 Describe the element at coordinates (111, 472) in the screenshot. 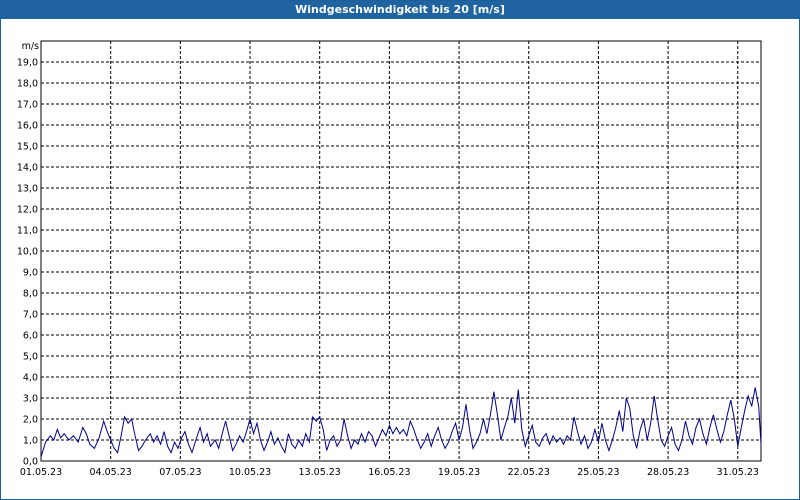

I see `x-tick-label: 04.05.23` at that location.